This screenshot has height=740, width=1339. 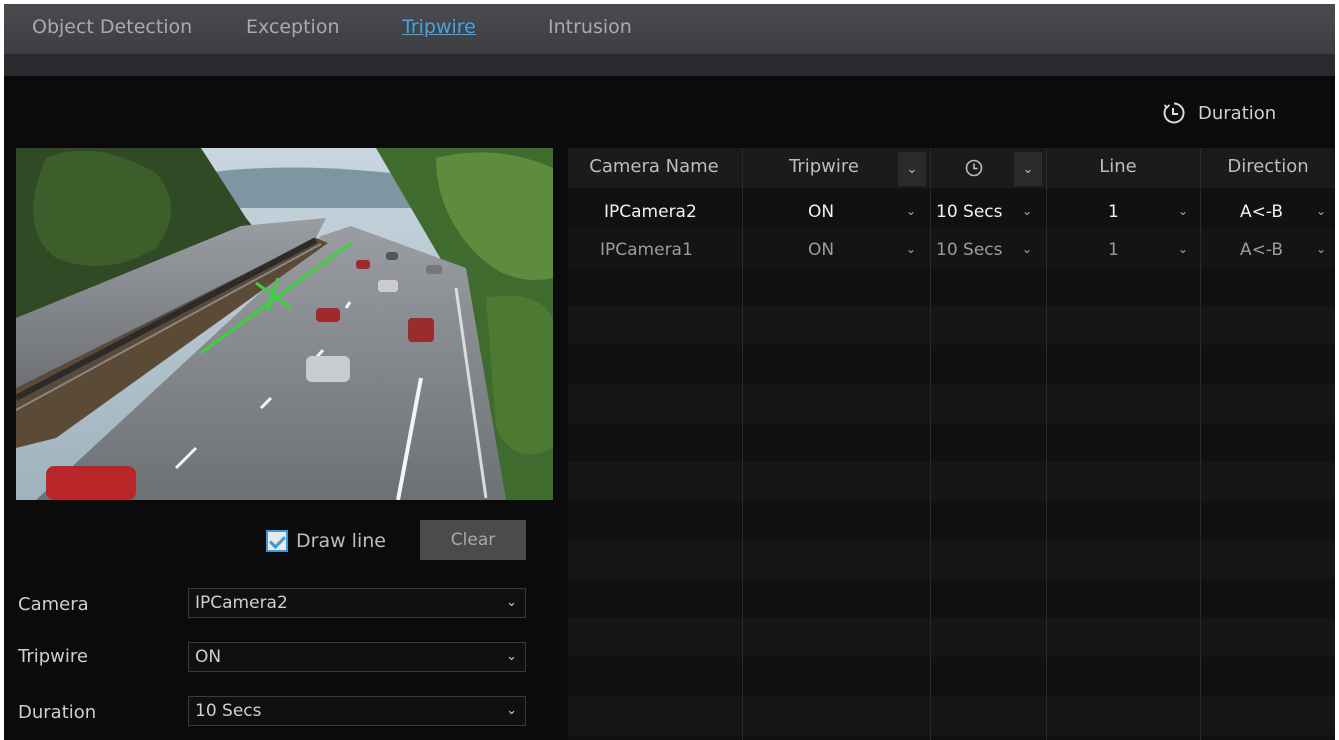 I want to click on duration-select: 10 Secs ⌄, so click(x=357, y=711).